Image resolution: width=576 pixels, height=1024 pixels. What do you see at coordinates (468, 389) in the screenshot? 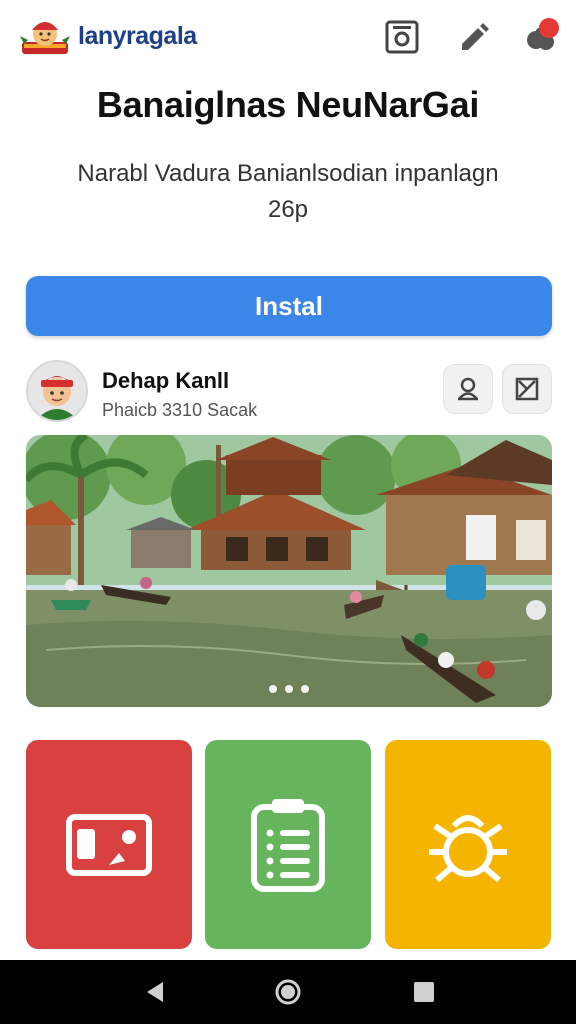
I see `person-icon` at bounding box center [468, 389].